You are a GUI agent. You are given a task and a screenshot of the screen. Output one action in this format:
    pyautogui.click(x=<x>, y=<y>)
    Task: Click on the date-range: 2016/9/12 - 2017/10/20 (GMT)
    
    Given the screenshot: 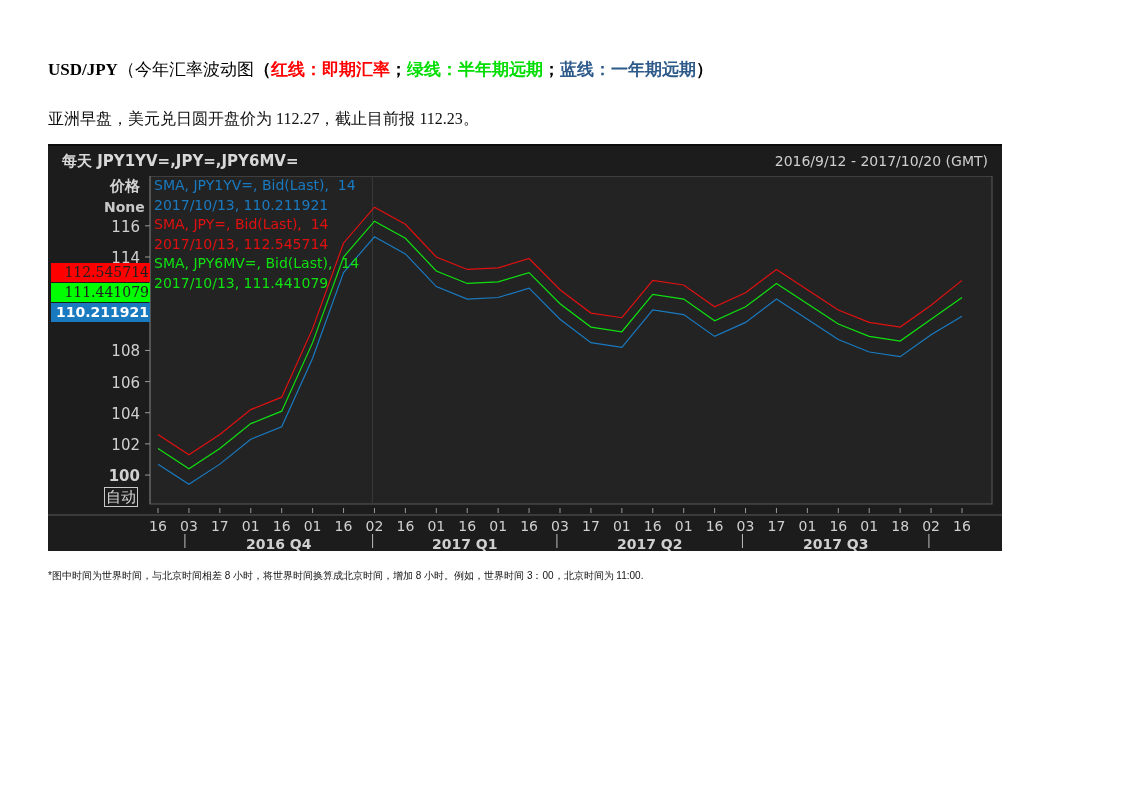 What is the action you would take?
    pyautogui.click(x=881, y=161)
    